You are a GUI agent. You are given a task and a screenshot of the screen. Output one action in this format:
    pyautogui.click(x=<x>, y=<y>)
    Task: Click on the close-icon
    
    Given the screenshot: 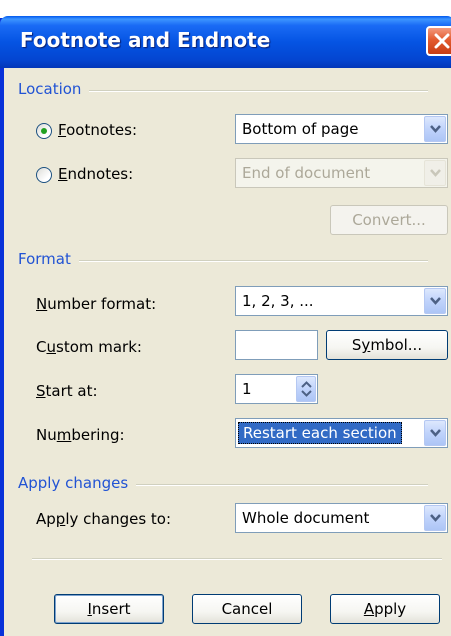 What is the action you would take?
    pyautogui.click(x=442, y=41)
    